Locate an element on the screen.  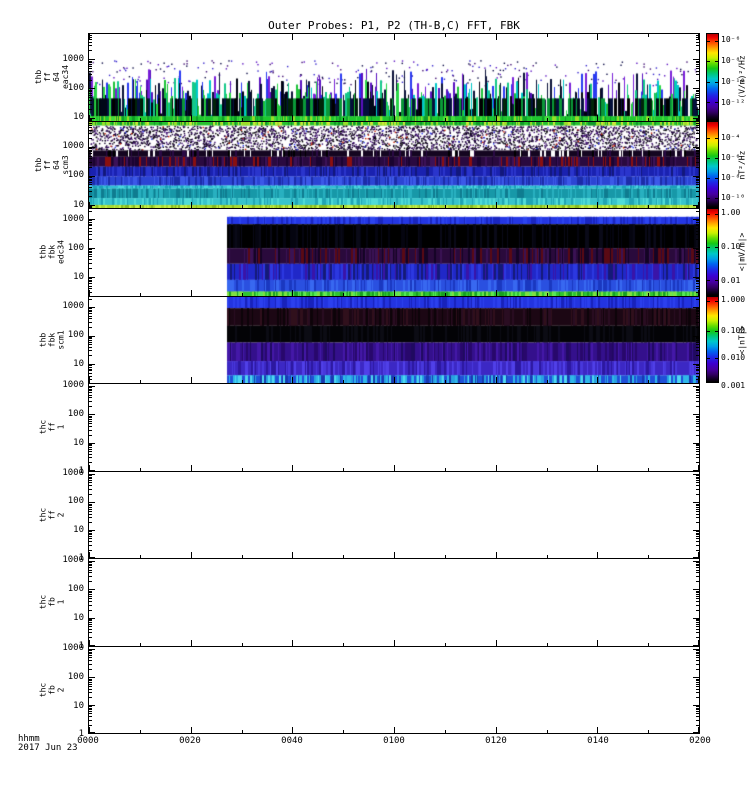
colorbar-unit-ff-scm3: nT²/Hz is located at coordinates (742, 164).